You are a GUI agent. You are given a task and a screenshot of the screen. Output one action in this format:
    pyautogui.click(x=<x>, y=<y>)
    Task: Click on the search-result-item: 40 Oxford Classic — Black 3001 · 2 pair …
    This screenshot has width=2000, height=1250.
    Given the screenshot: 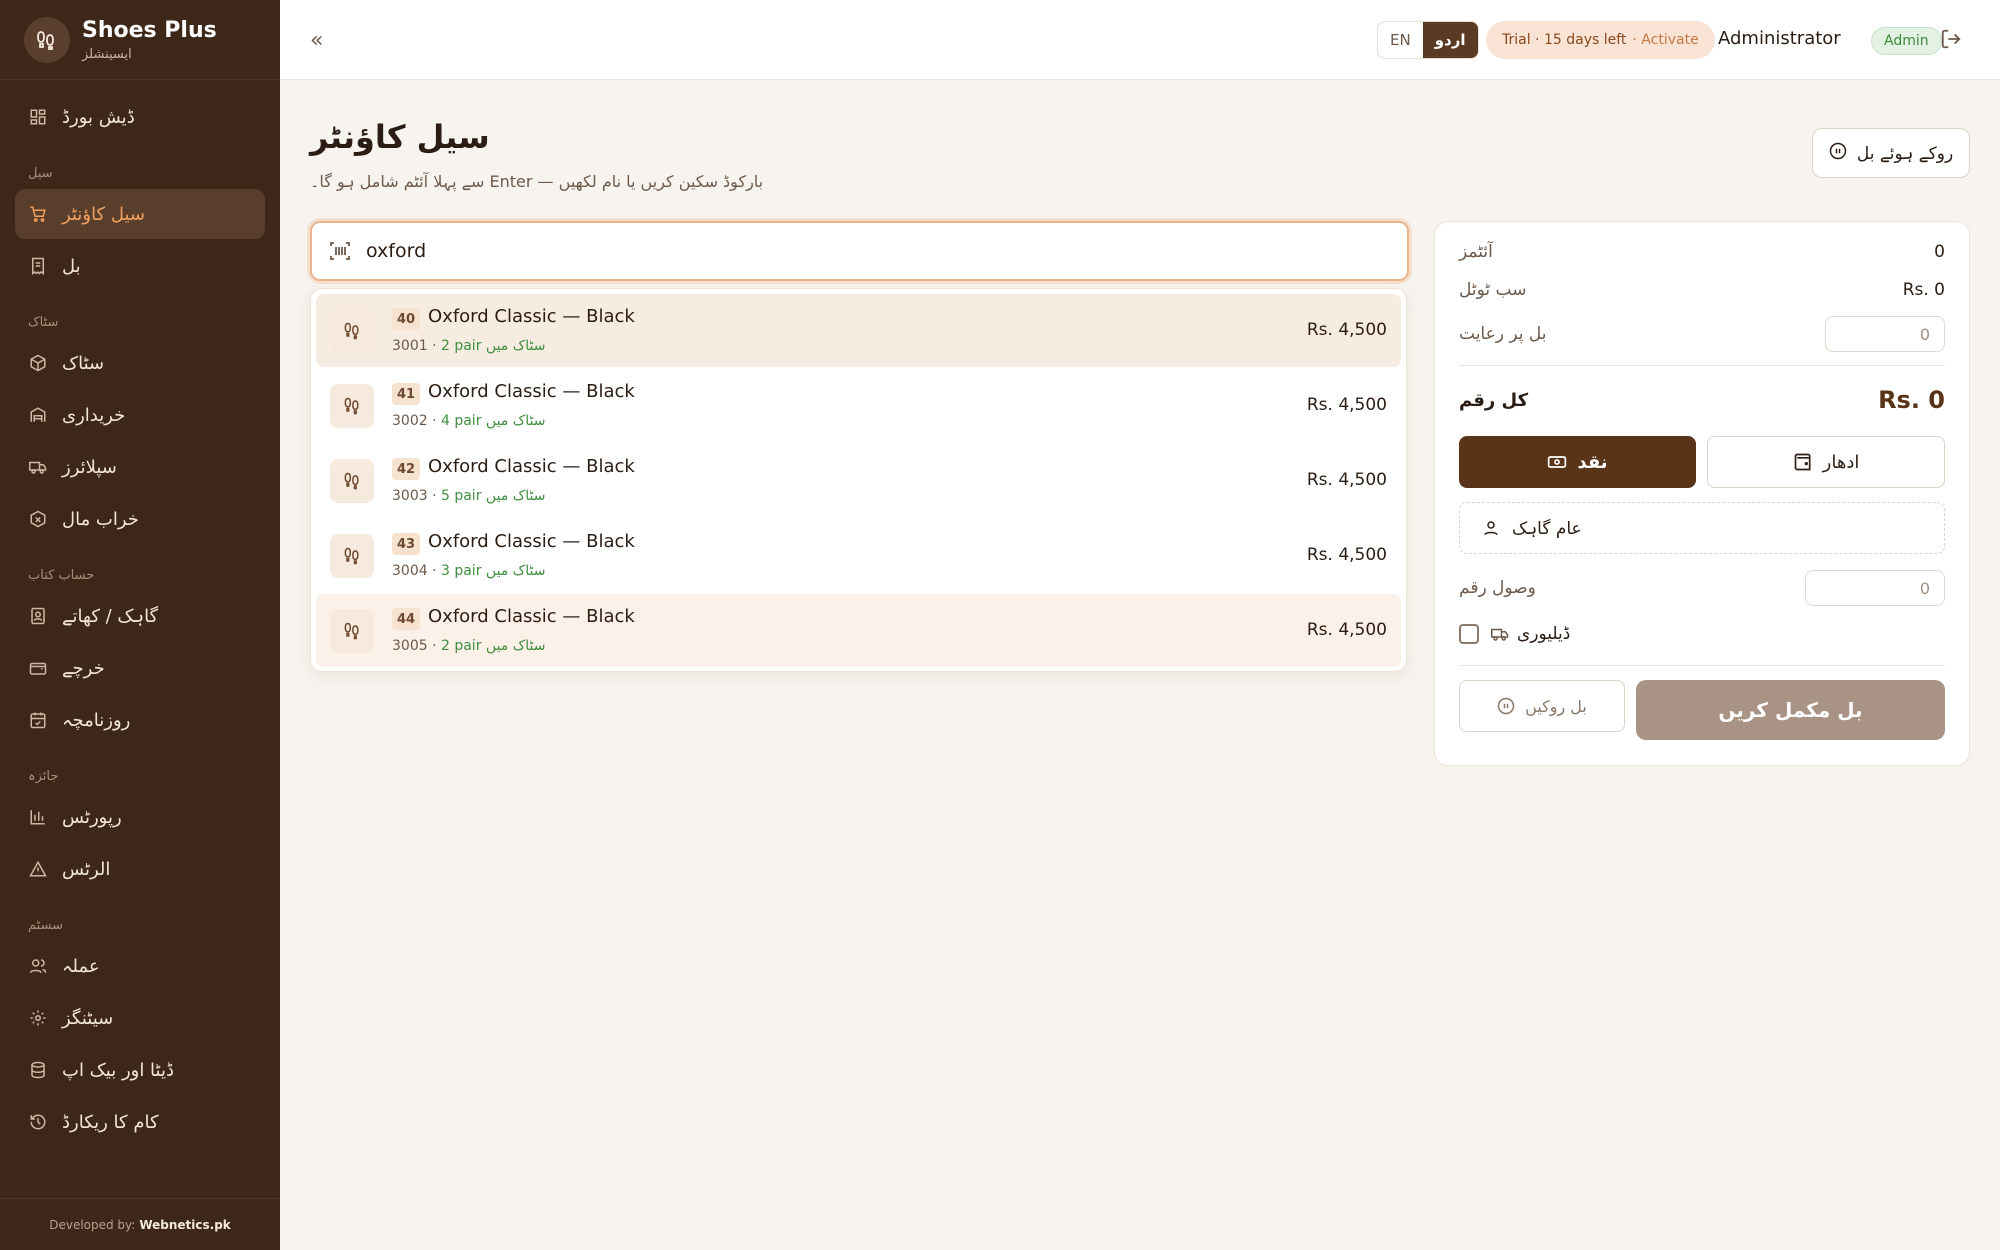 What is the action you would take?
    pyautogui.click(x=858, y=330)
    